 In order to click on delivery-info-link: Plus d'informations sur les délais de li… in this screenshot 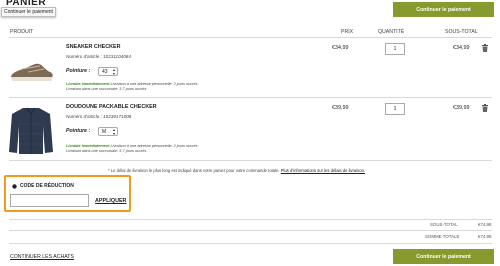, I will do `click(323, 170)`.